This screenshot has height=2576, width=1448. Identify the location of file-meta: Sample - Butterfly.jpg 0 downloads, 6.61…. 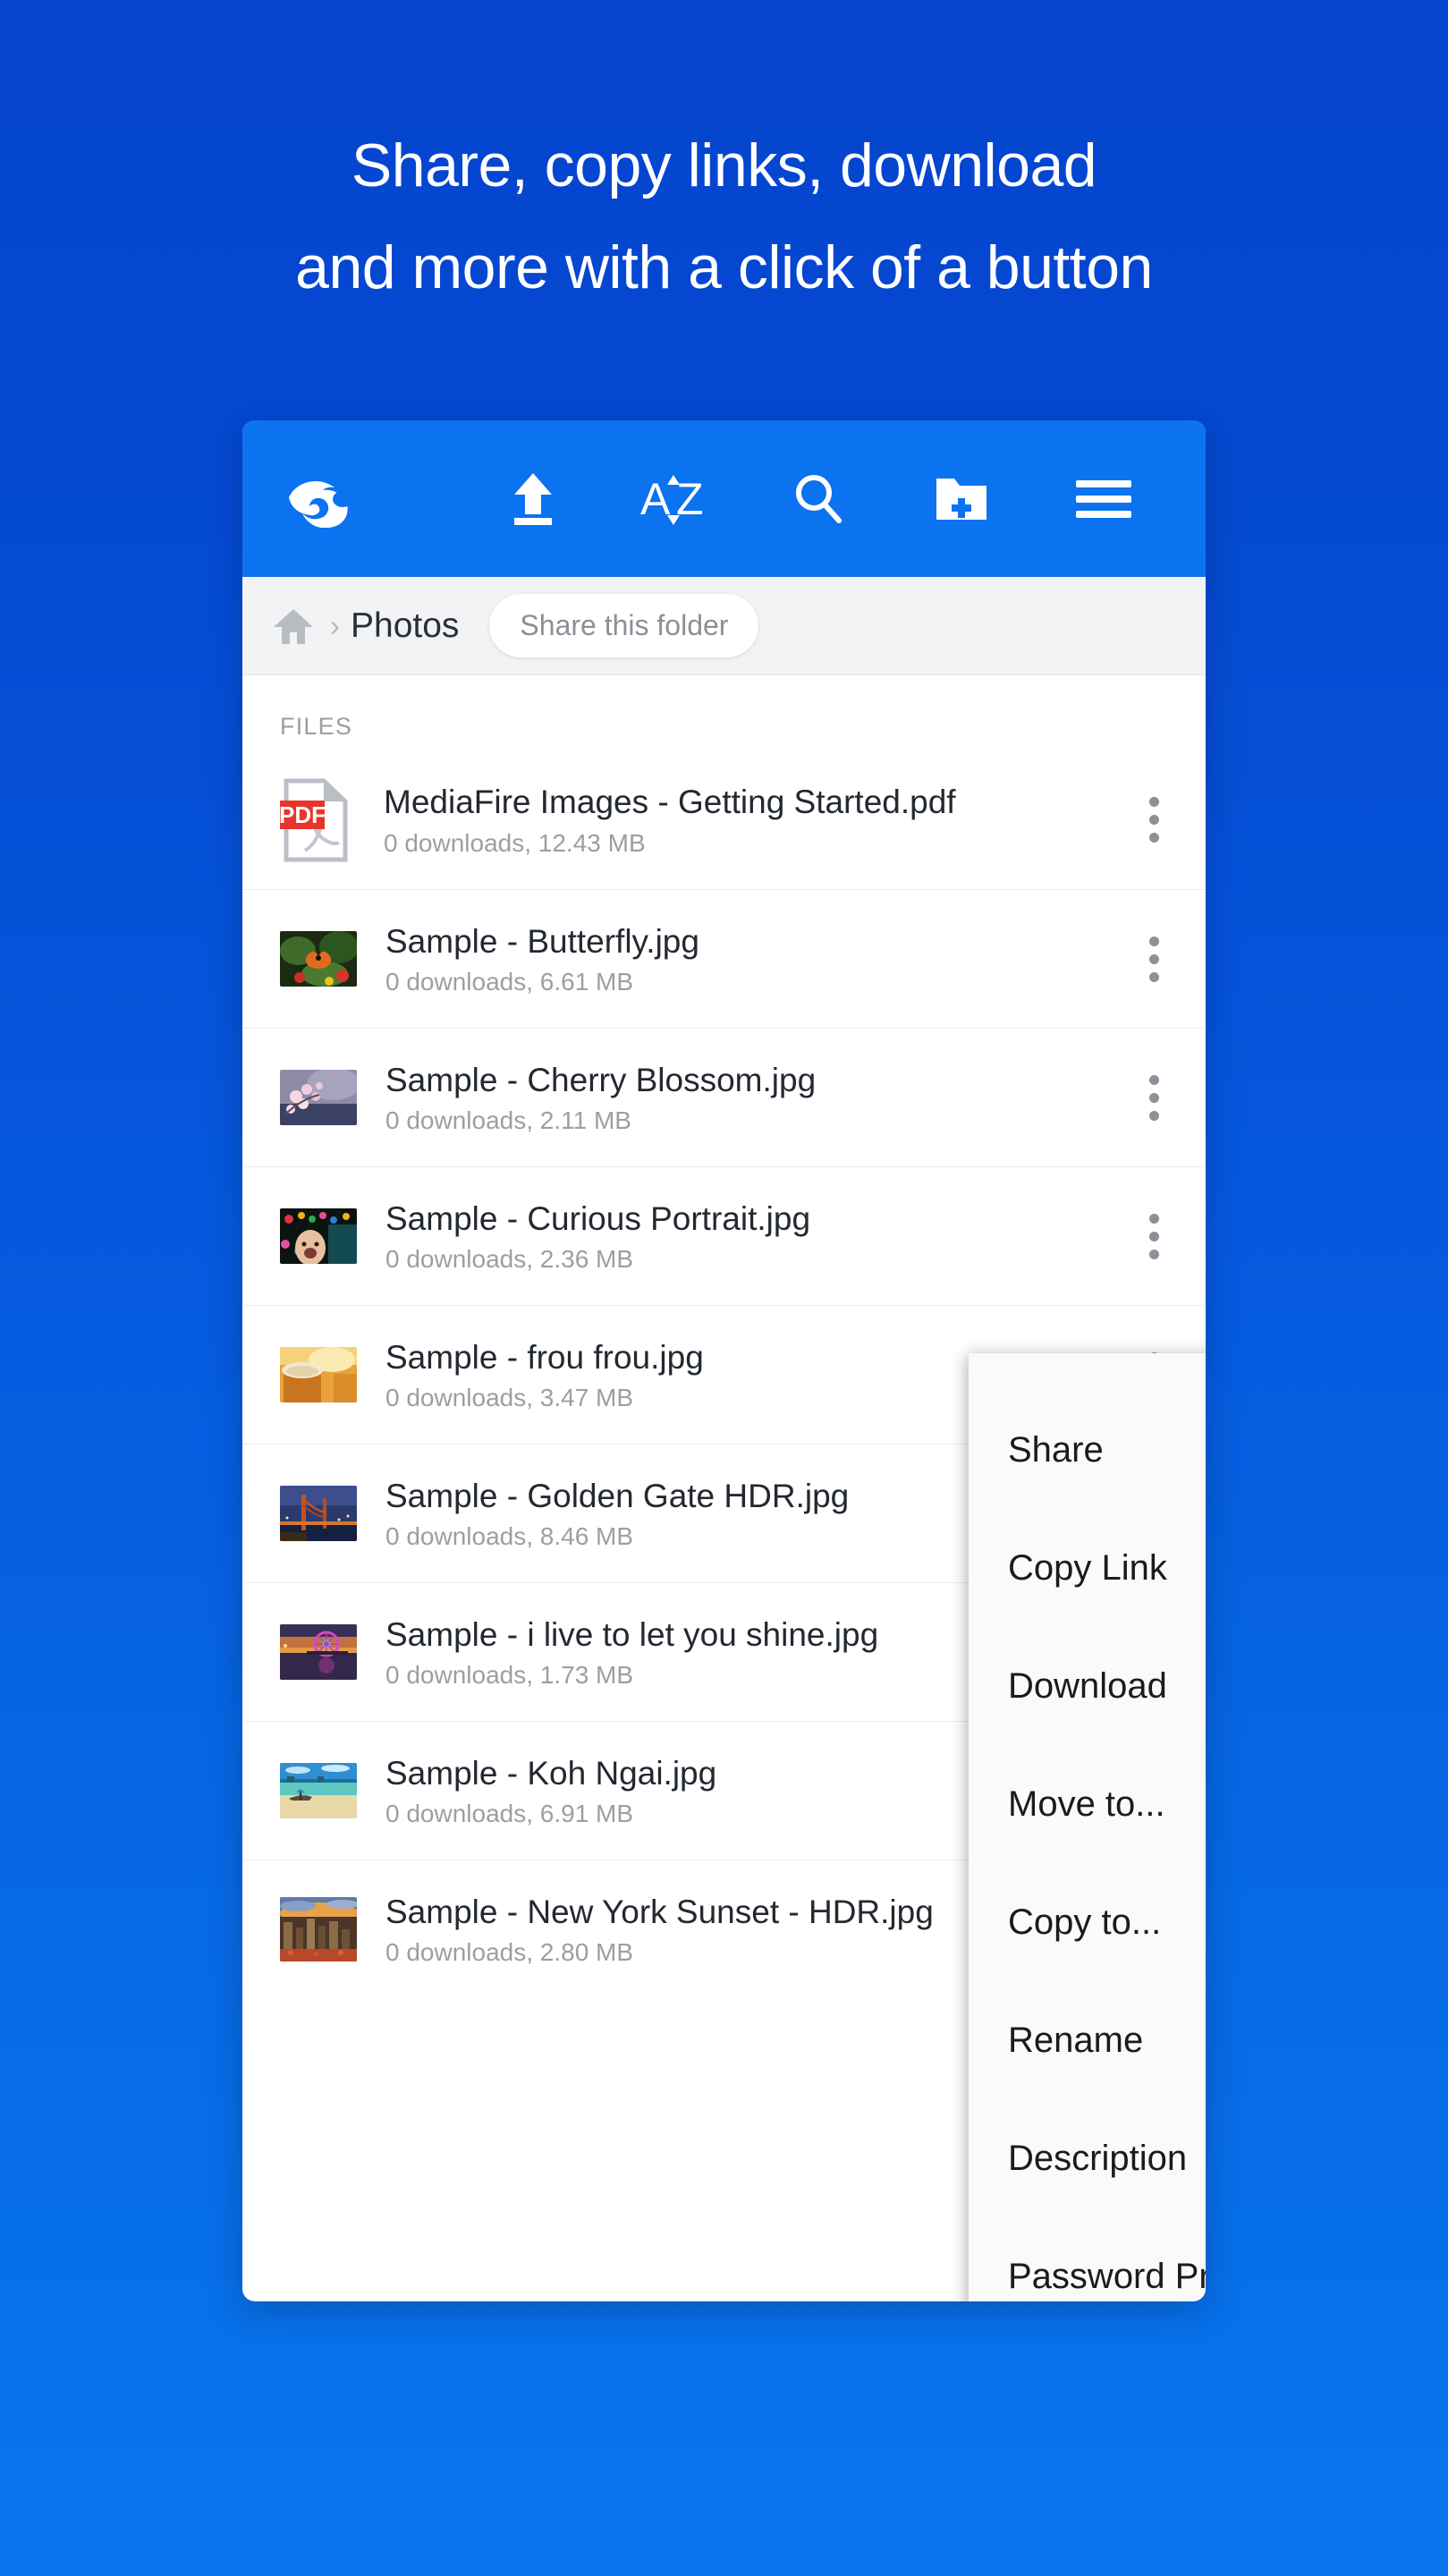
(751, 958).